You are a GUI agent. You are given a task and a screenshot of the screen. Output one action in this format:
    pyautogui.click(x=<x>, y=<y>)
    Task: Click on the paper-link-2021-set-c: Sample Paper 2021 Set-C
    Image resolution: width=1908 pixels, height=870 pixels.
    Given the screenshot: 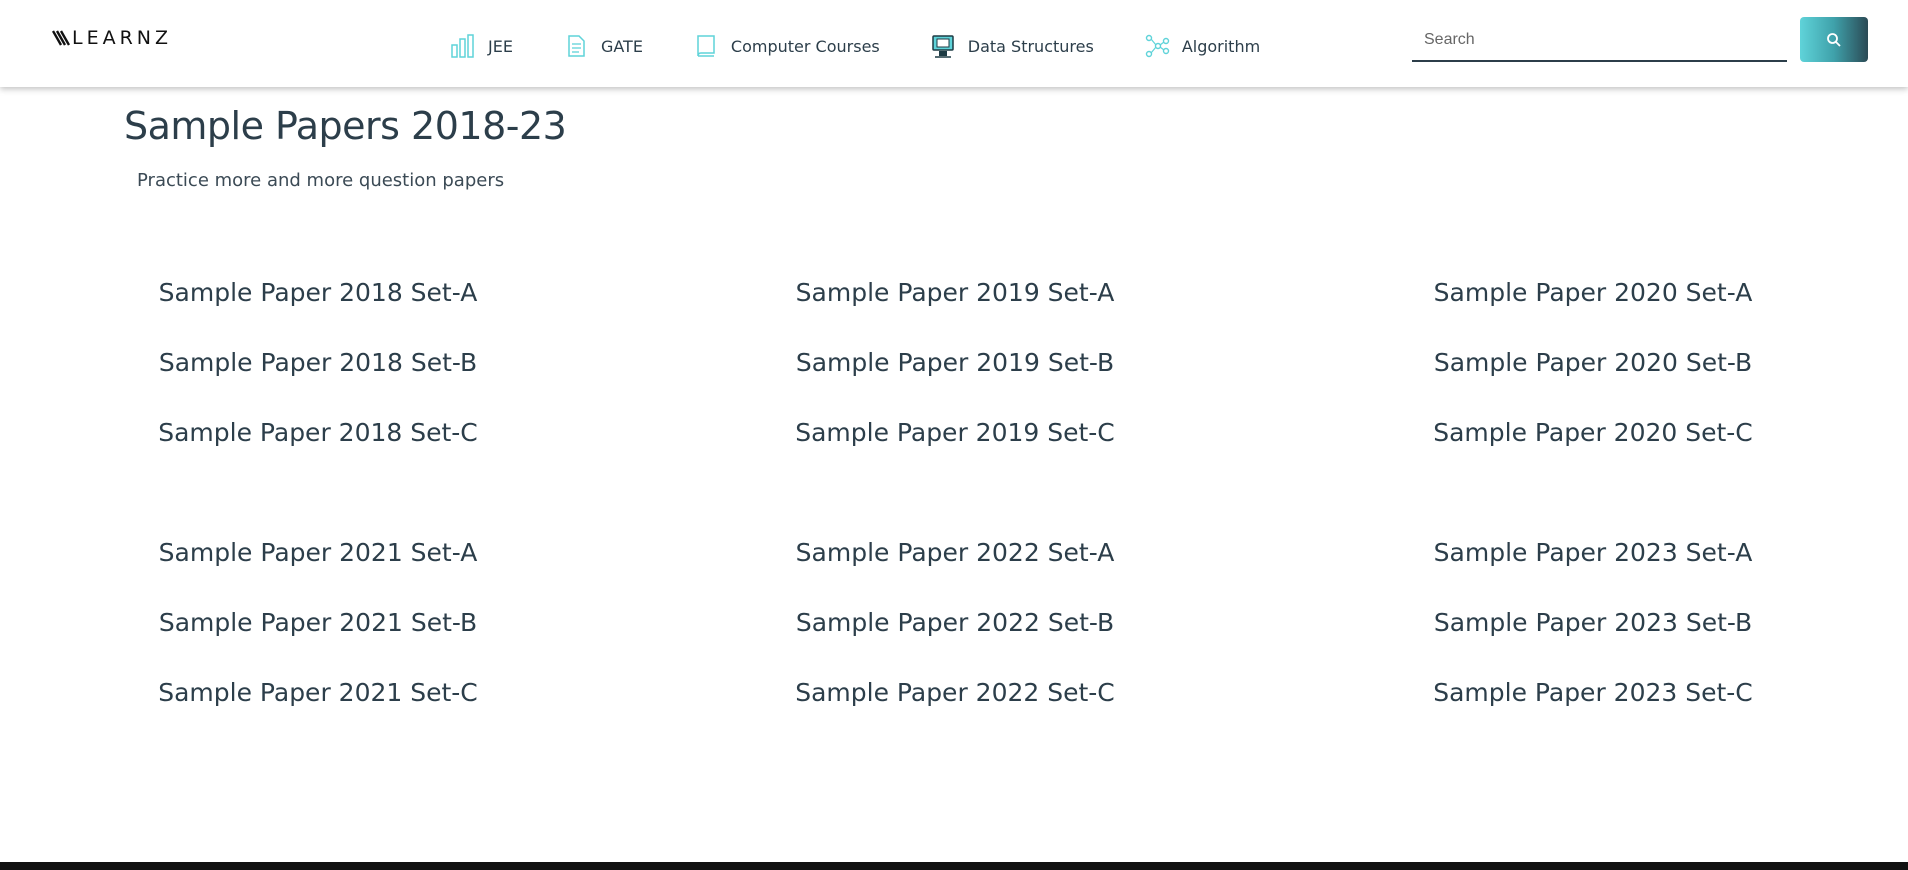 What is the action you would take?
    pyautogui.click(x=318, y=692)
    